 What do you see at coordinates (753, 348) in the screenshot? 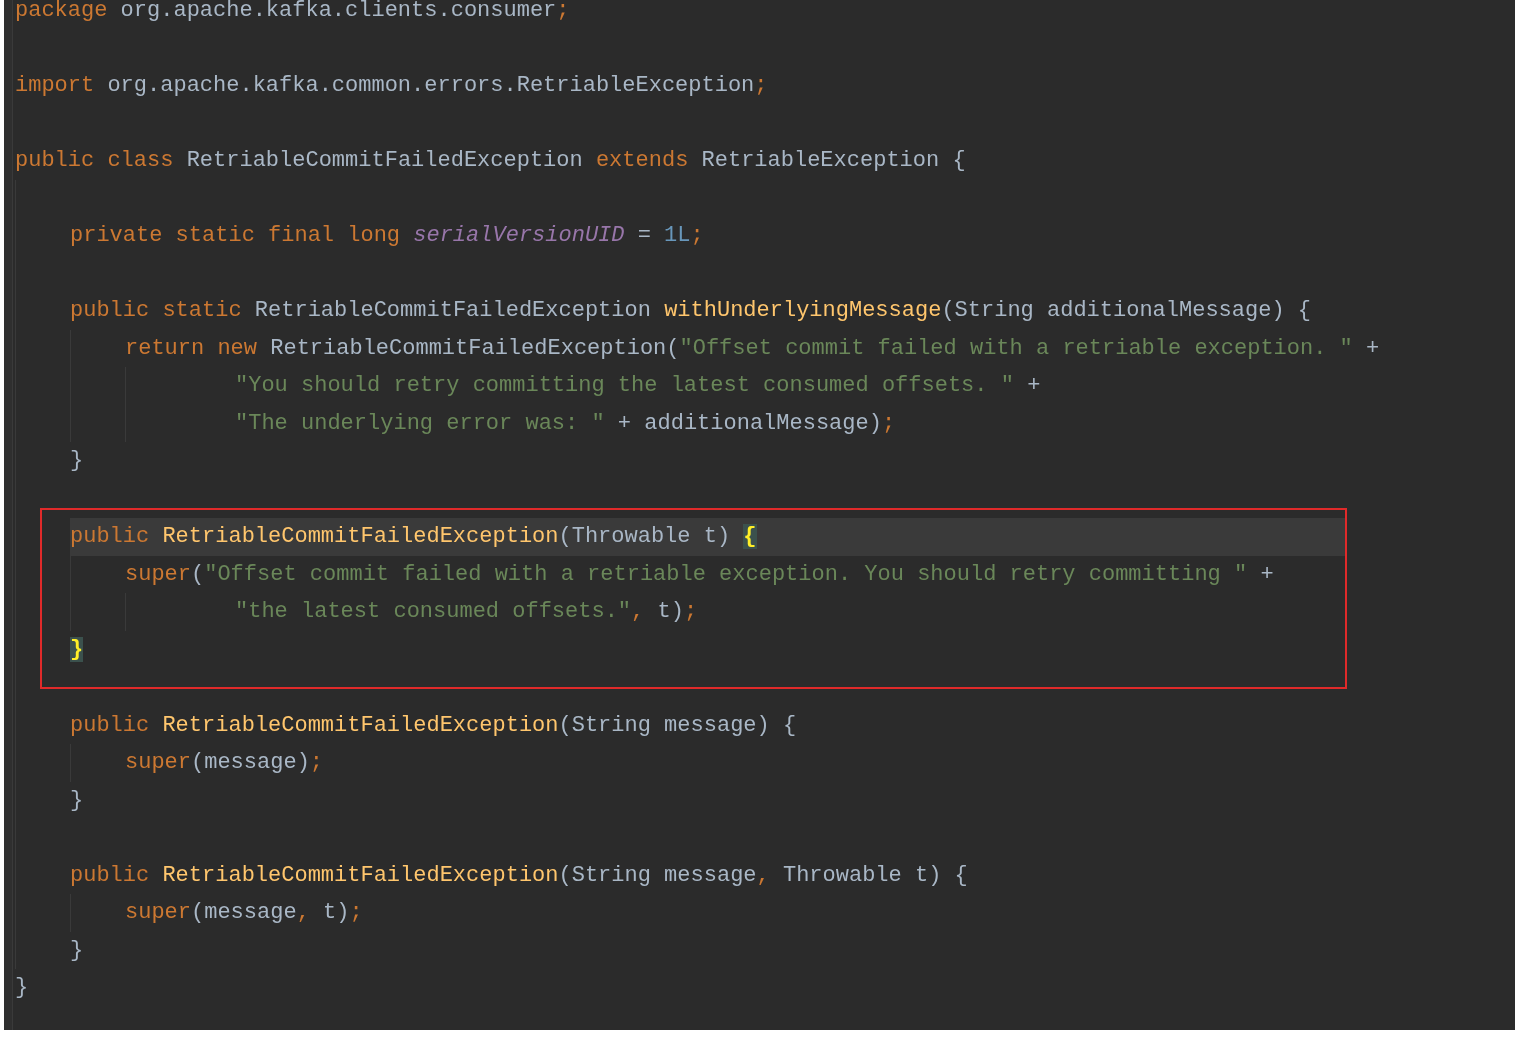
I see `code-line: return new RetriableCommitFailedException("Offset commit failed with a retriable exception. " +` at bounding box center [753, 348].